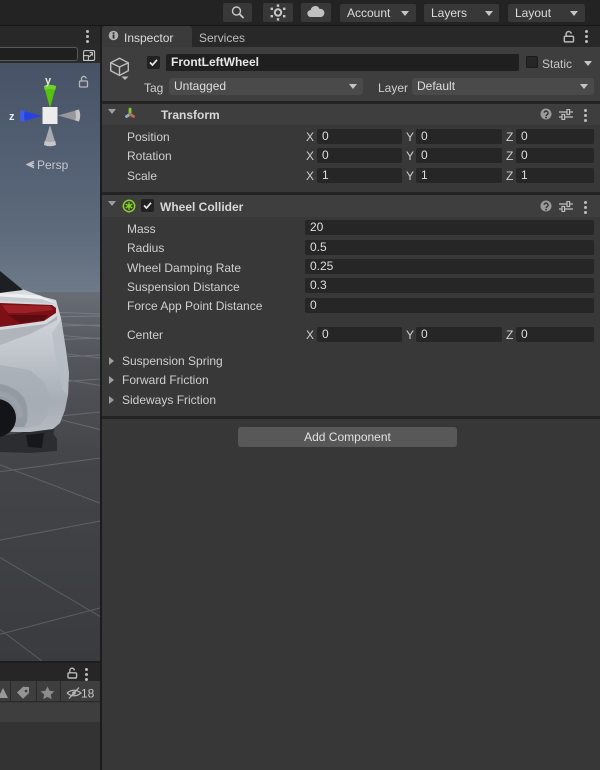 This screenshot has height=770, width=600. What do you see at coordinates (12, 117) in the screenshot?
I see `svg-text: z` at bounding box center [12, 117].